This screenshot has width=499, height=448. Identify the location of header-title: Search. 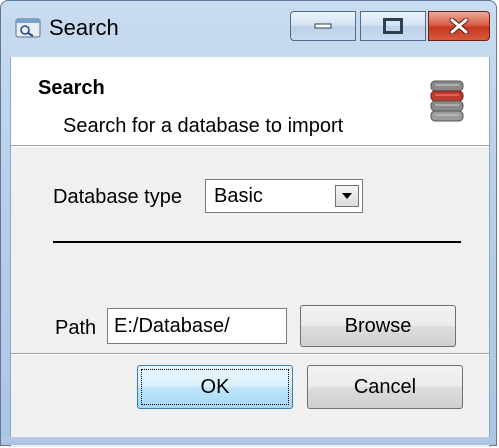
(71, 88).